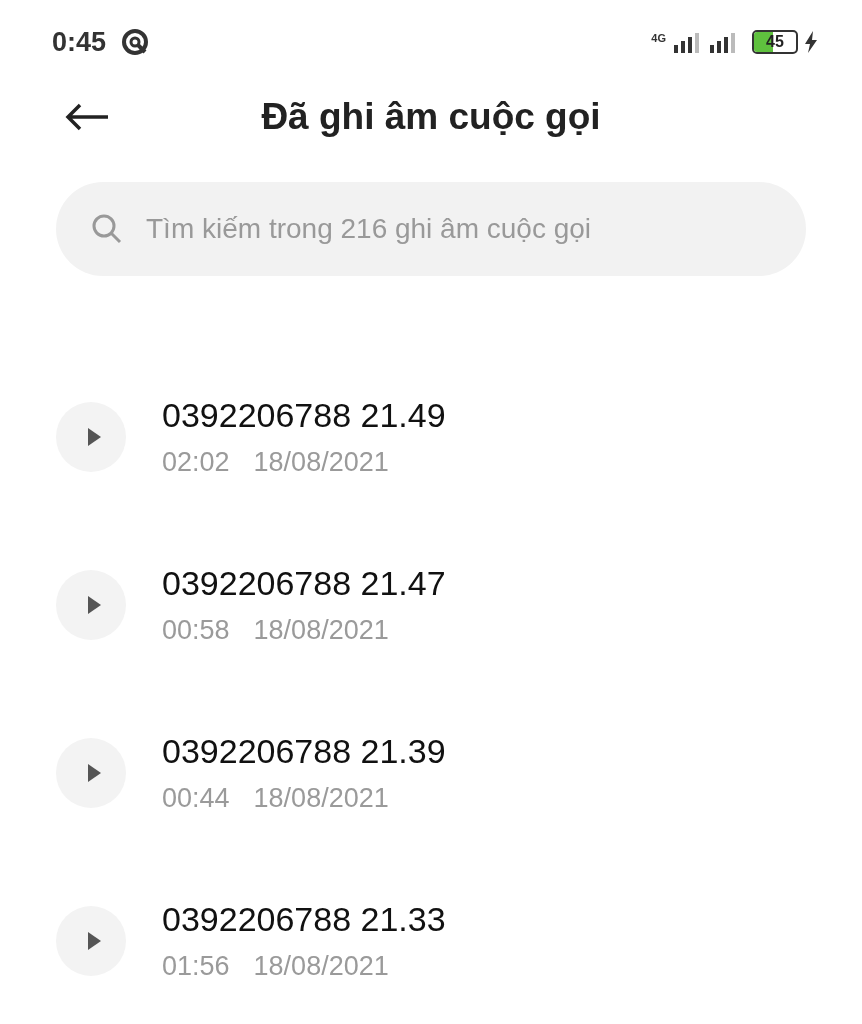 The height and width of the screenshot is (1024, 862). Describe the element at coordinates (658, 38) in the screenshot. I see `network-label: 4G` at that location.